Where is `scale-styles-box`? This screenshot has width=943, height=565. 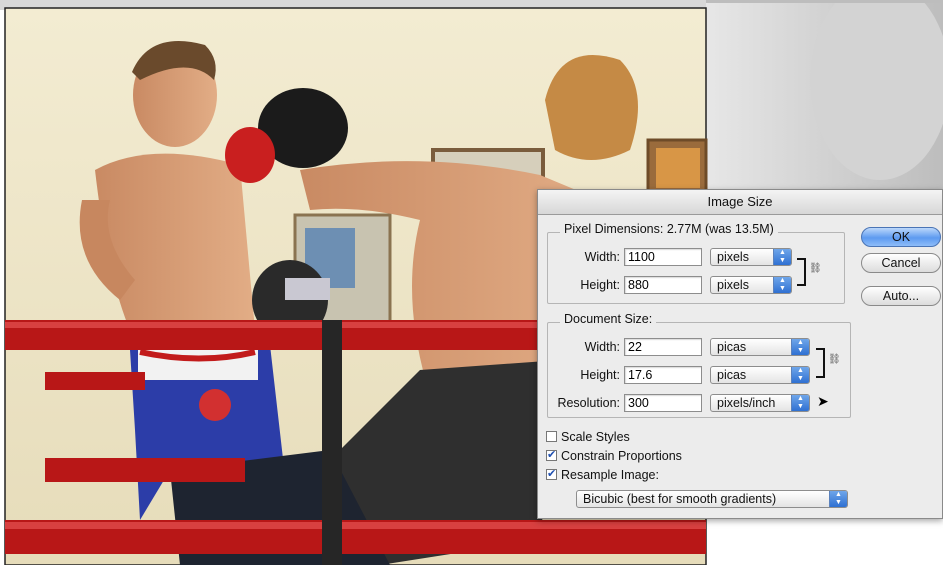 scale-styles-box is located at coordinates (551, 436).